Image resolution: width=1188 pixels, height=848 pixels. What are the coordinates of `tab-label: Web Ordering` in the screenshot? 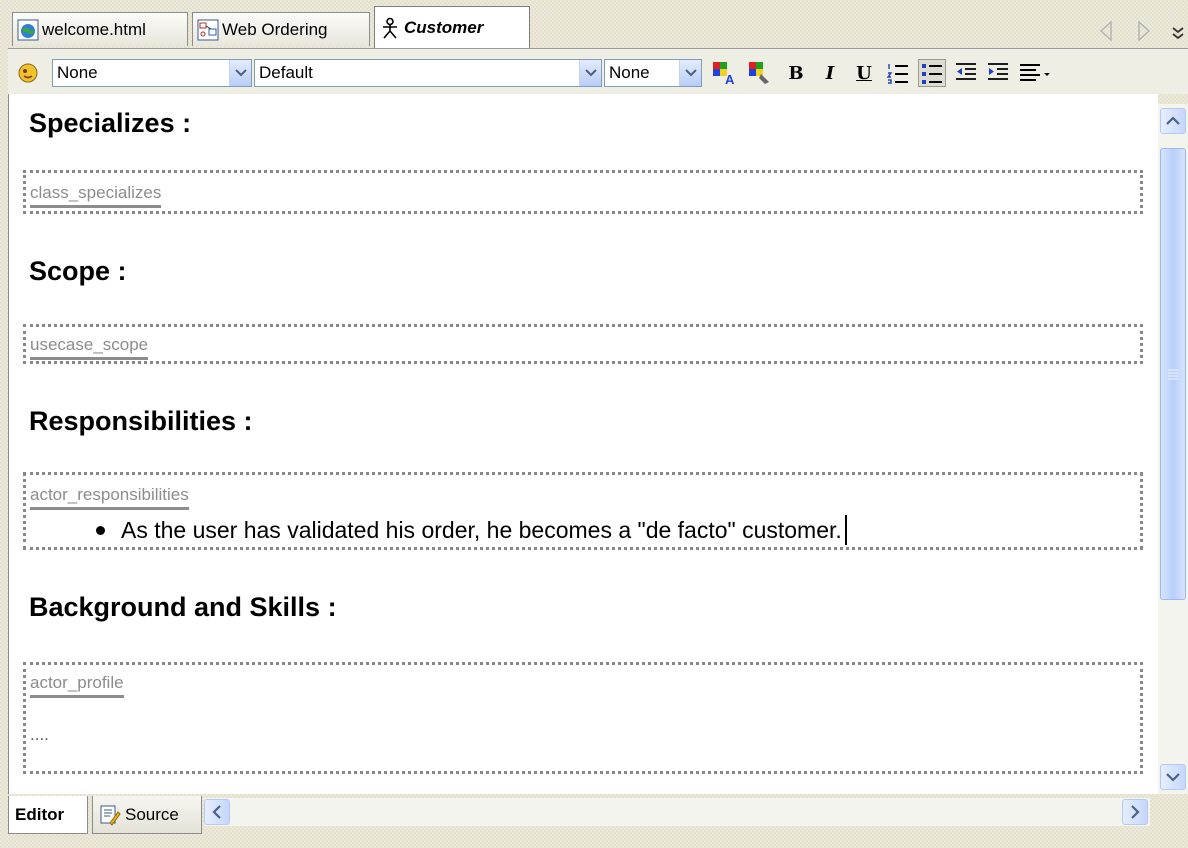 It's located at (275, 29).